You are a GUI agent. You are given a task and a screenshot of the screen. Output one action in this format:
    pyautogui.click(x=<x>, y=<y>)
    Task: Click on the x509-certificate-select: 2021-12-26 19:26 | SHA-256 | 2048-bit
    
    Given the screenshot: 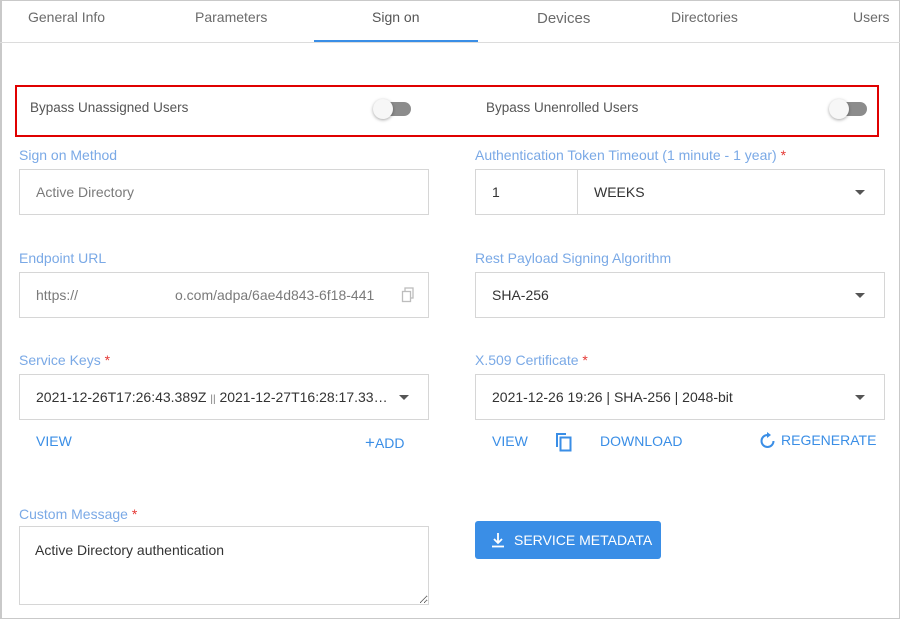 What is the action you would take?
    pyautogui.click(x=680, y=397)
    